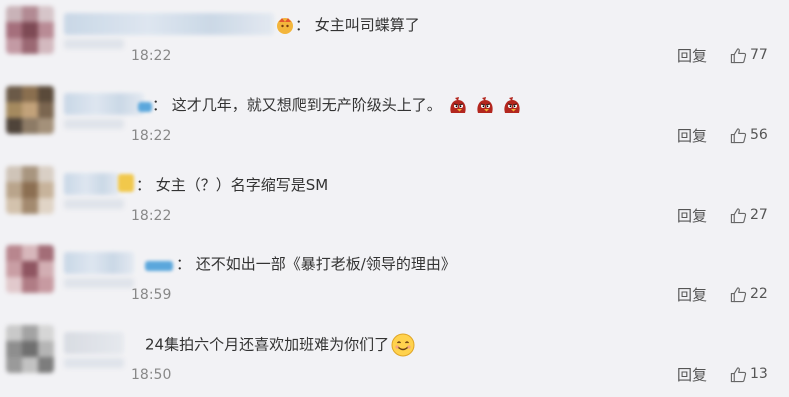 Image resolution: width=789 pixels, height=397 pixels. I want to click on smile-emoji-icon, so click(403, 345).